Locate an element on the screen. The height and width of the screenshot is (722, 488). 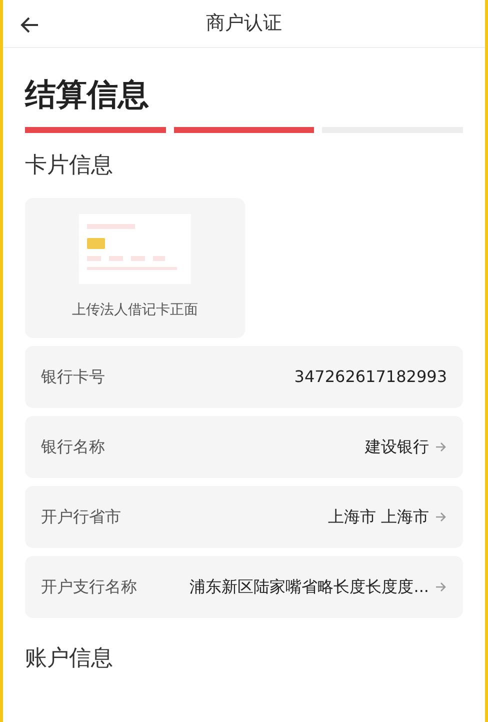
section-title: 账户信息 is located at coordinates (69, 658).